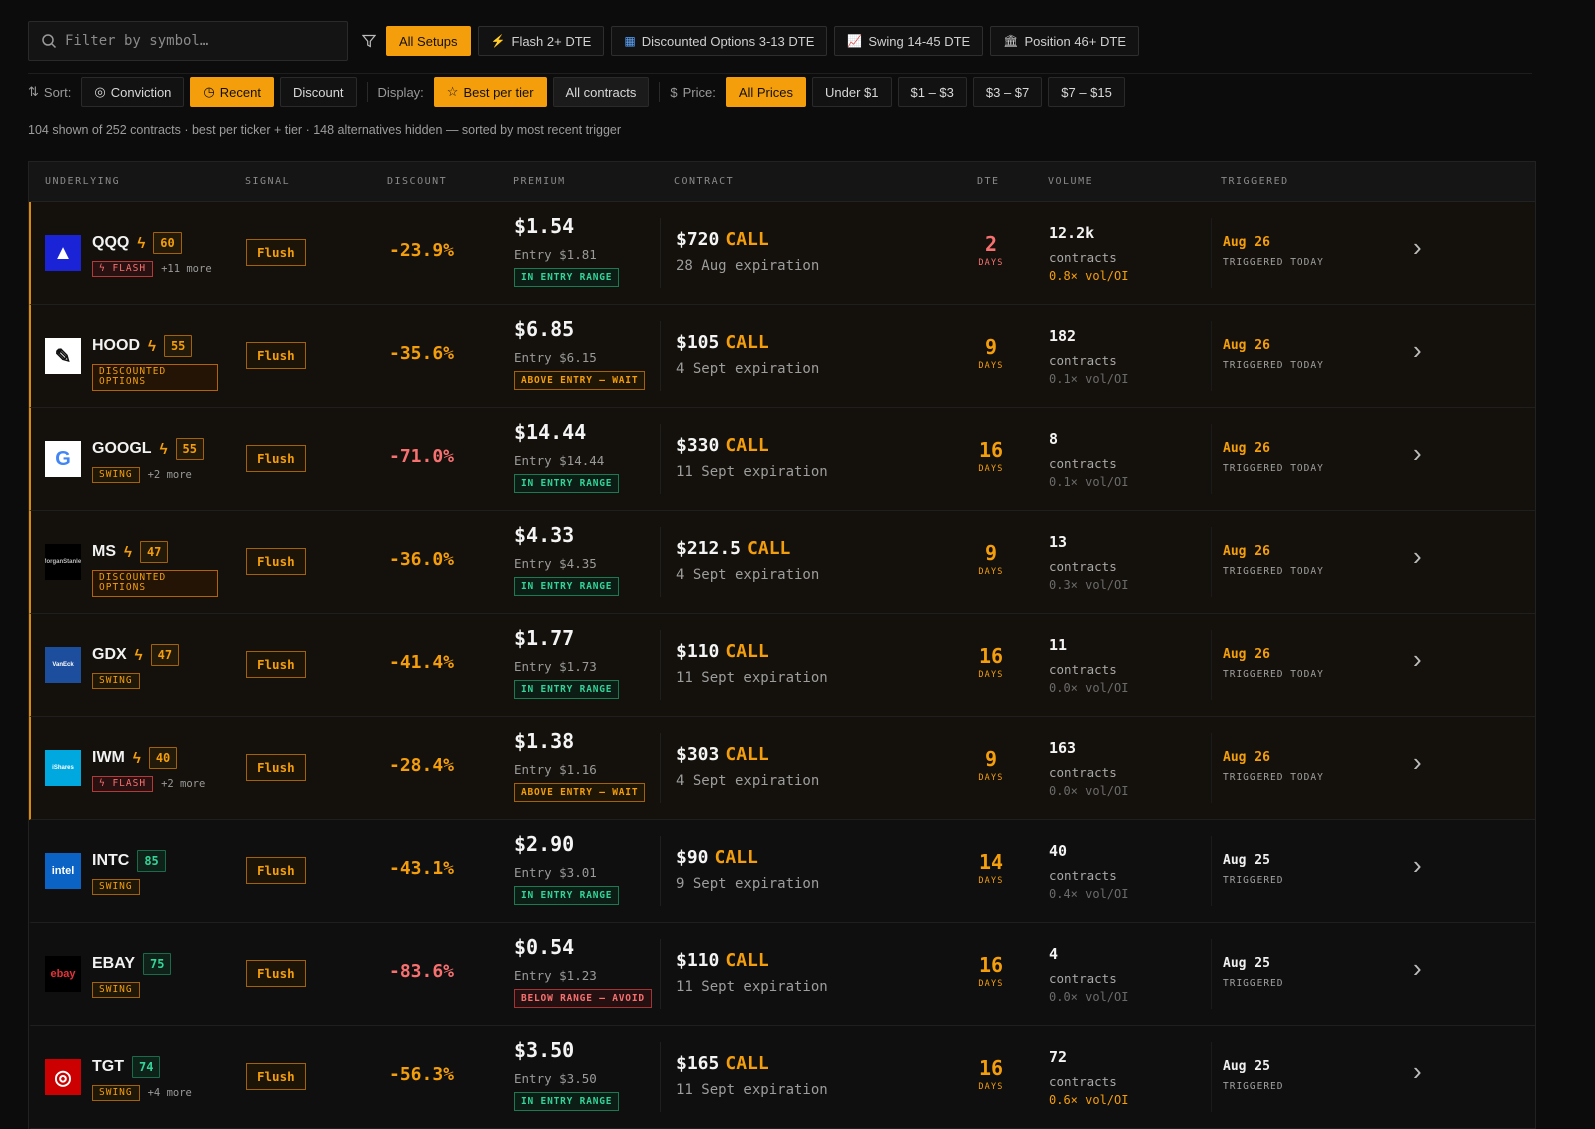 This screenshot has width=1595, height=1129. What do you see at coordinates (1063, 336) in the screenshot?
I see `volume-value: 182` at bounding box center [1063, 336].